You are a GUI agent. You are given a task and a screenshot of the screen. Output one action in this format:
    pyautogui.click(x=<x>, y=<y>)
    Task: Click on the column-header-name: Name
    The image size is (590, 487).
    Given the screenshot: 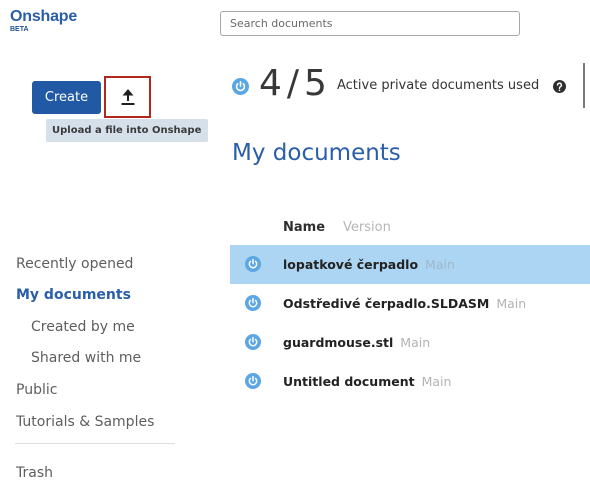 What is the action you would take?
    pyautogui.click(x=304, y=228)
    